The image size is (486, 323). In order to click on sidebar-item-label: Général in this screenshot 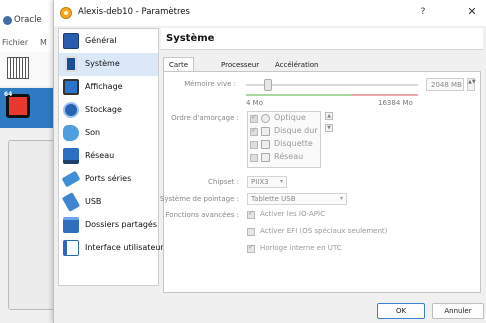, I will do `click(101, 40)`.